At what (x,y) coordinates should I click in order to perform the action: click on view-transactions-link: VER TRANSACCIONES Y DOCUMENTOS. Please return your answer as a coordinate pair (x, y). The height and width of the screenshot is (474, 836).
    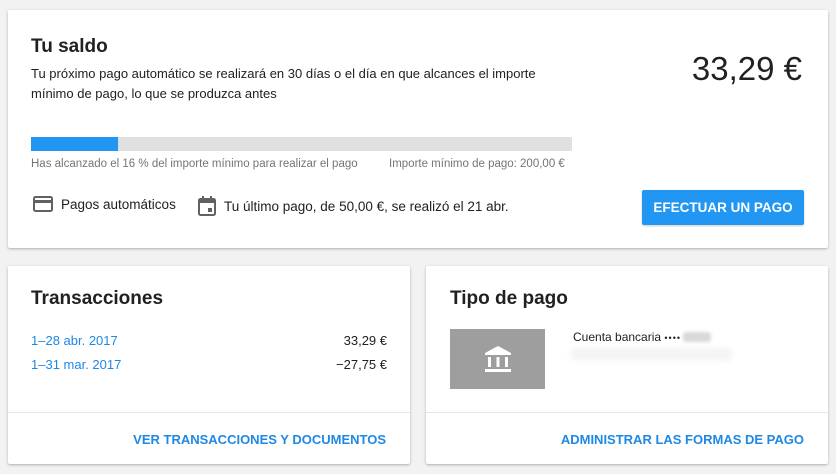
    Looking at the image, I should click on (259, 439).